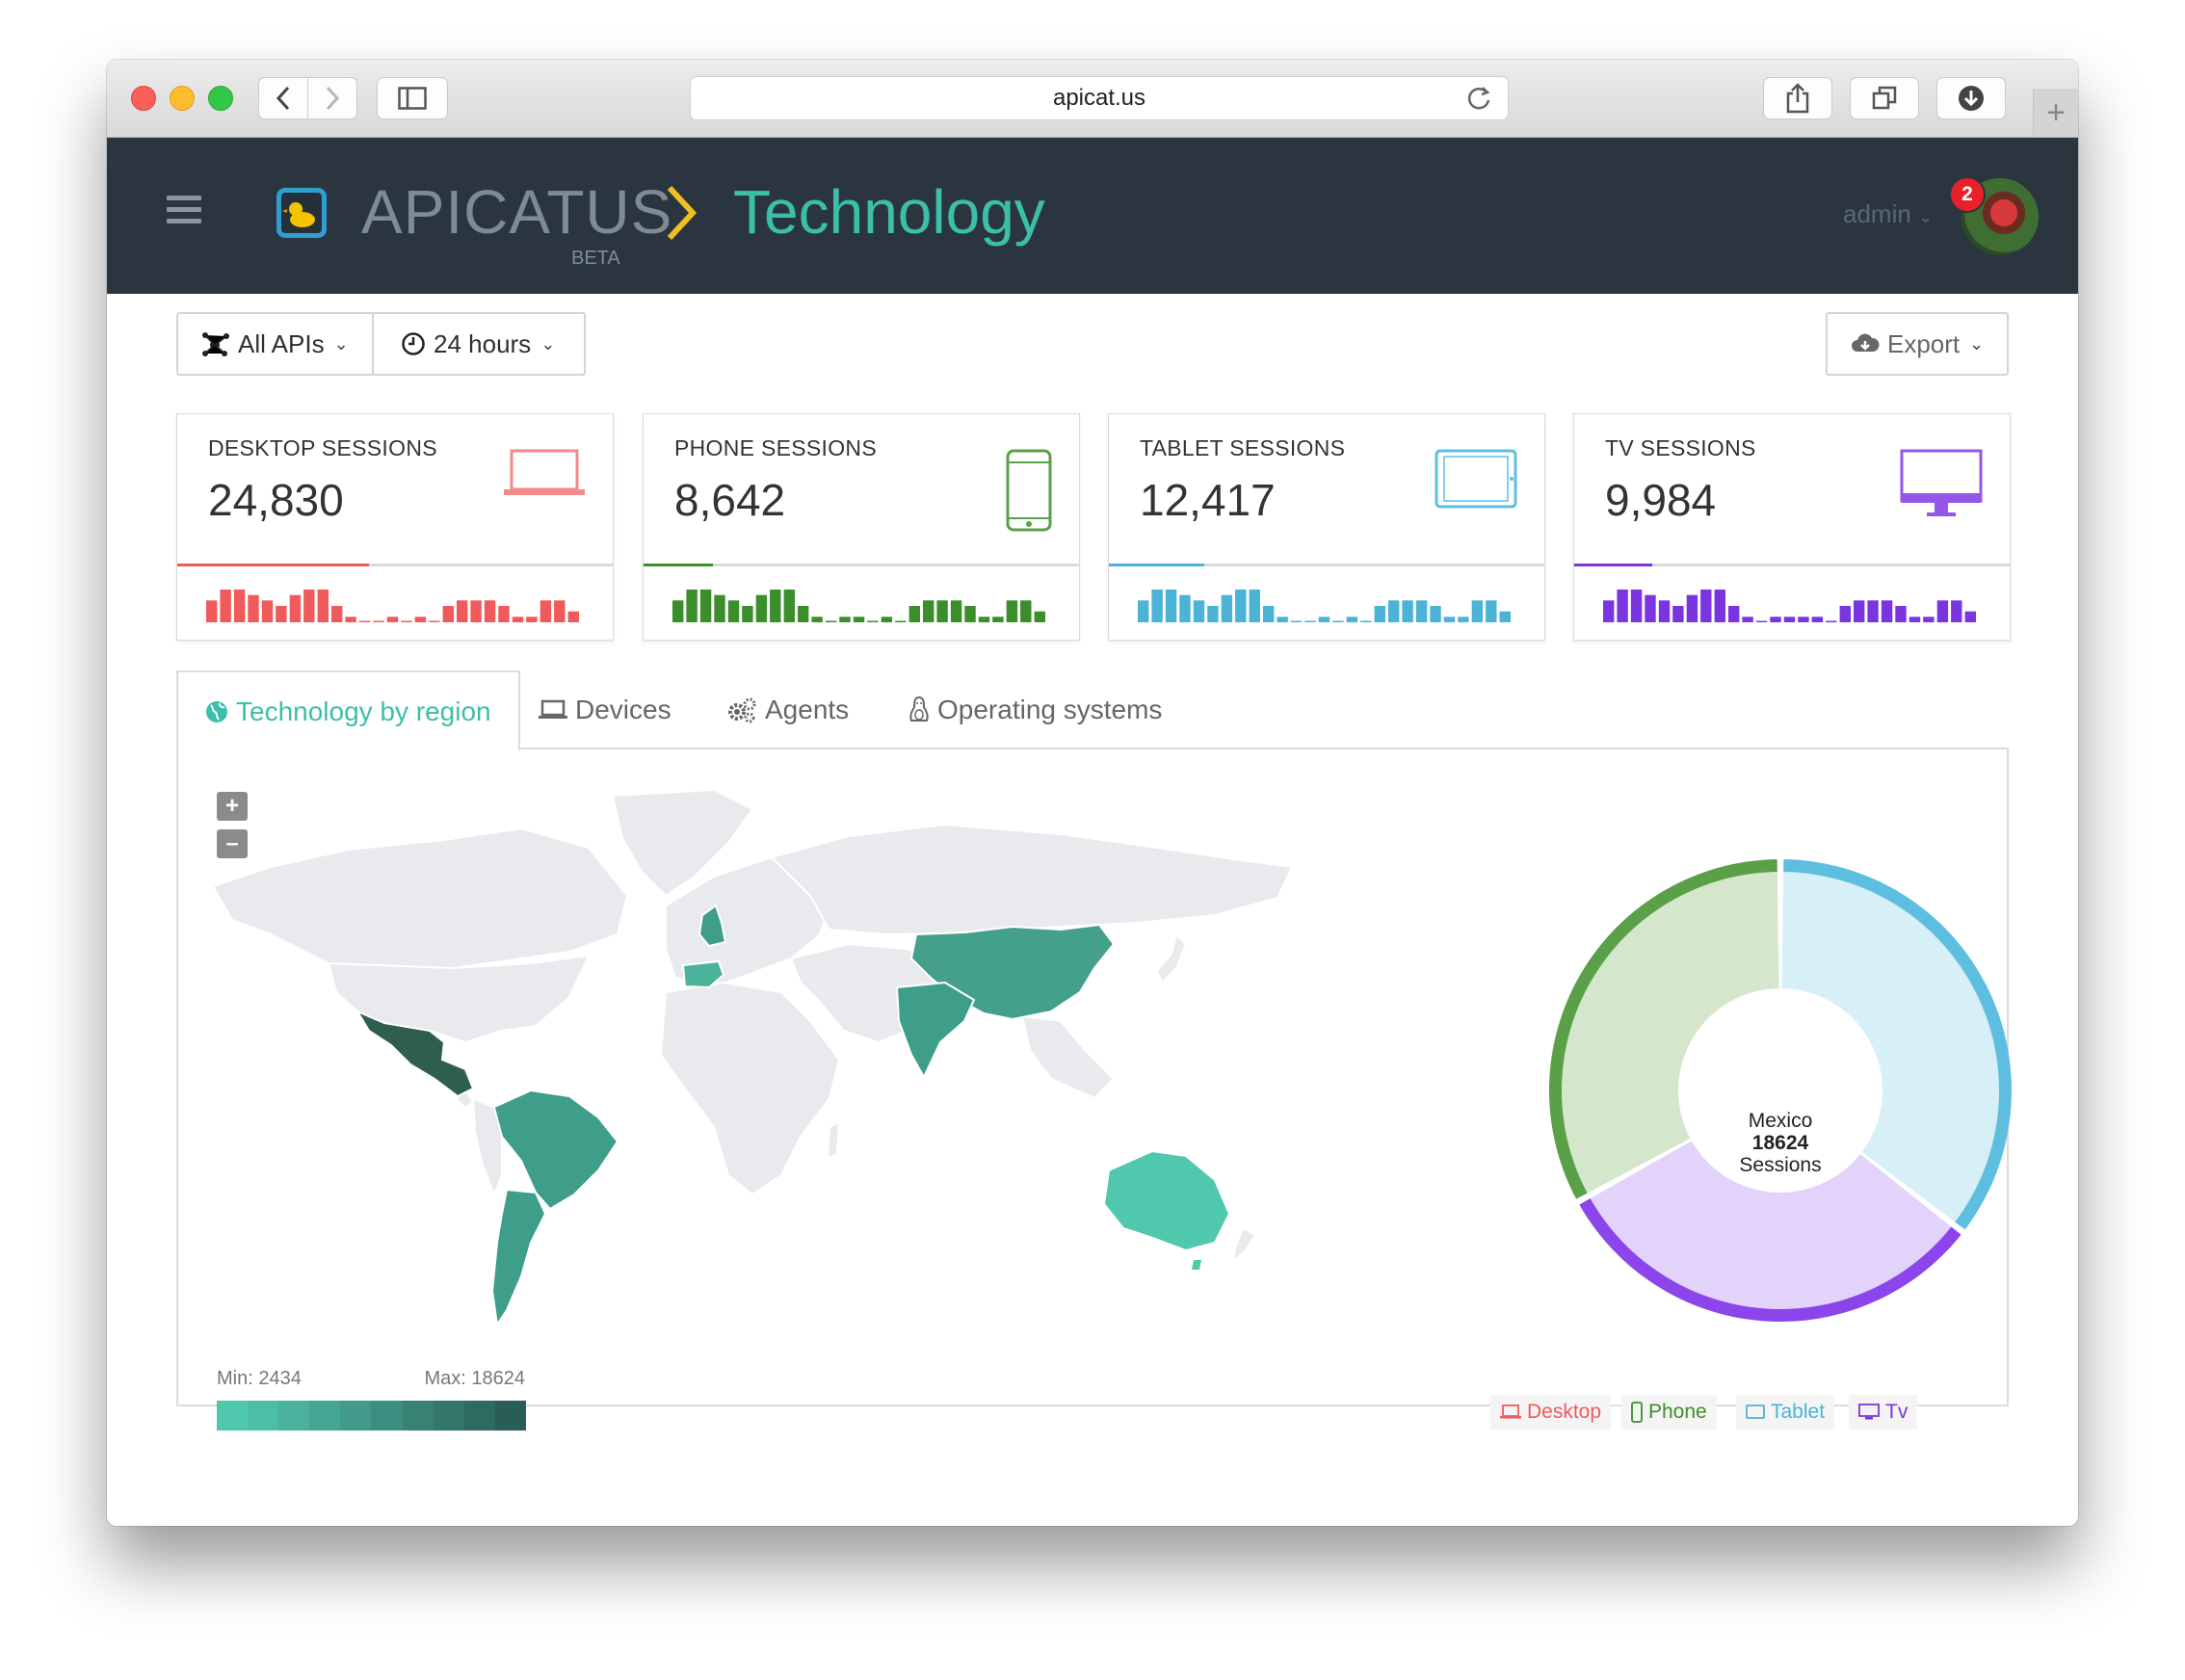  What do you see at coordinates (341, 343) in the screenshot?
I see `chevron-down-icon: ⌄` at bounding box center [341, 343].